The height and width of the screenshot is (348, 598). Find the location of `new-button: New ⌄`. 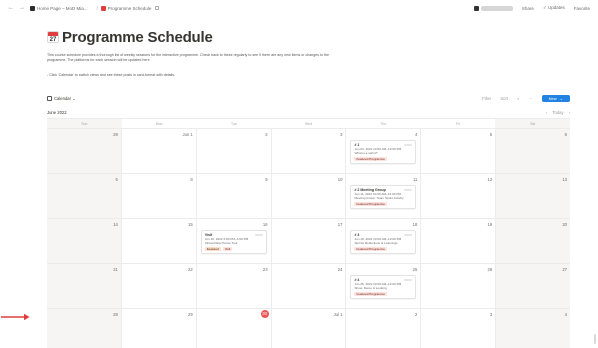

new-button: New ⌄ is located at coordinates (555, 98).